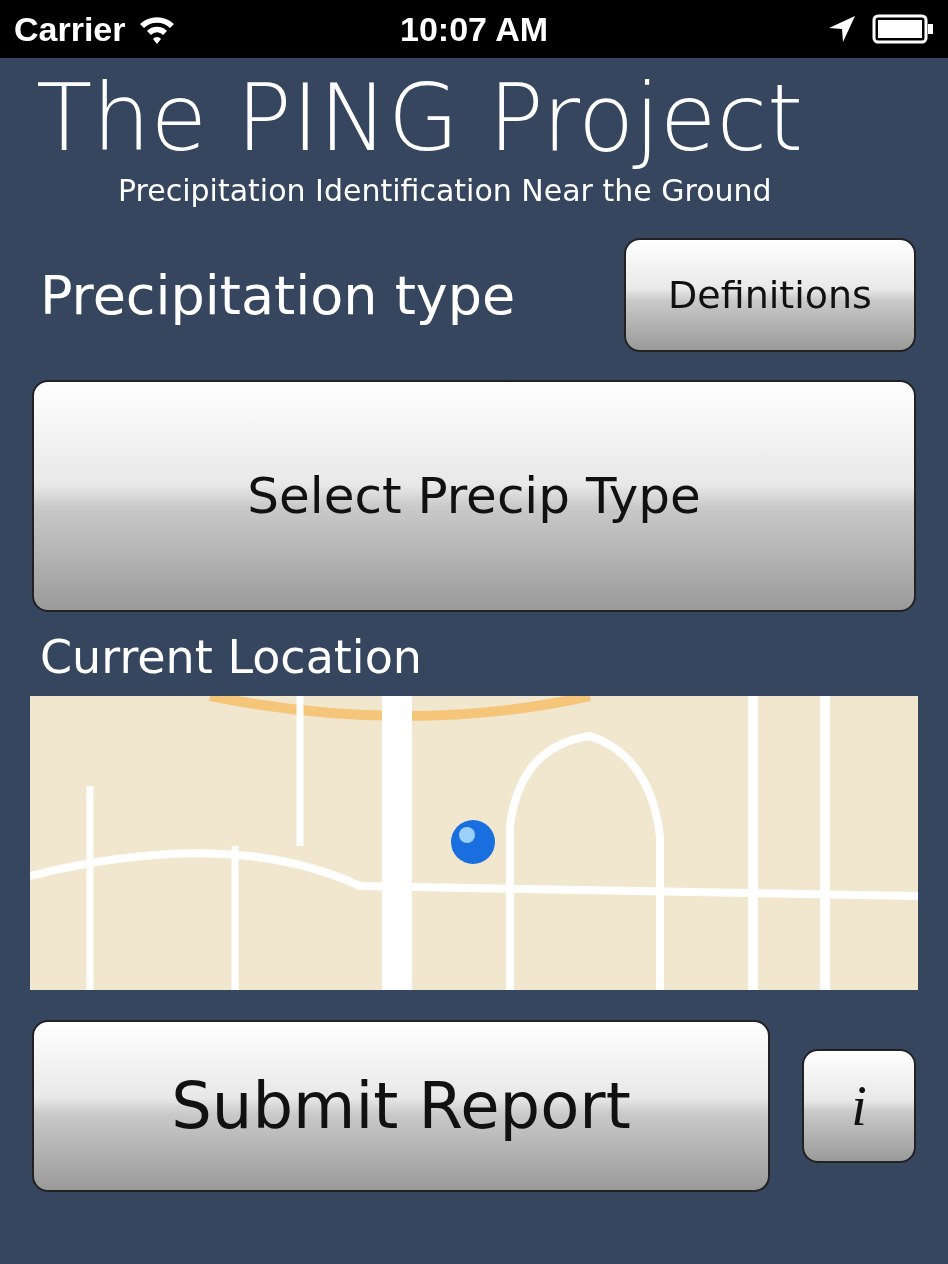 The image size is (948, 1264). Describe the element at coordinates (445, 190) in the screenshot. I see `app-subtitle: Precipitation Identification Near the Ground` at that location.